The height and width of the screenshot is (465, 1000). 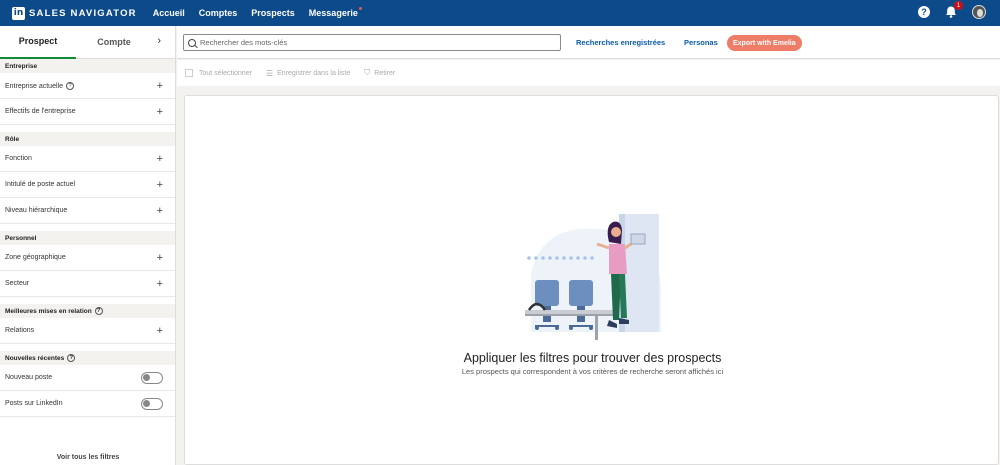 What do you see at coordinates (273, 13) in the screenshot?
I see `nav-prospects: Prospects` at bounding box center [273, 13].